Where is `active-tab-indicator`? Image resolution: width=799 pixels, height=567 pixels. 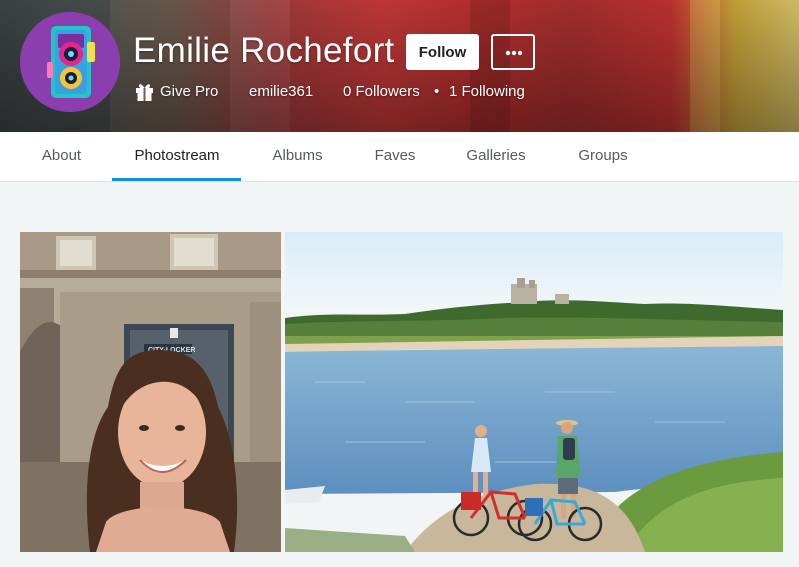 active-tab-indicator is located at coordinates (176, 179).